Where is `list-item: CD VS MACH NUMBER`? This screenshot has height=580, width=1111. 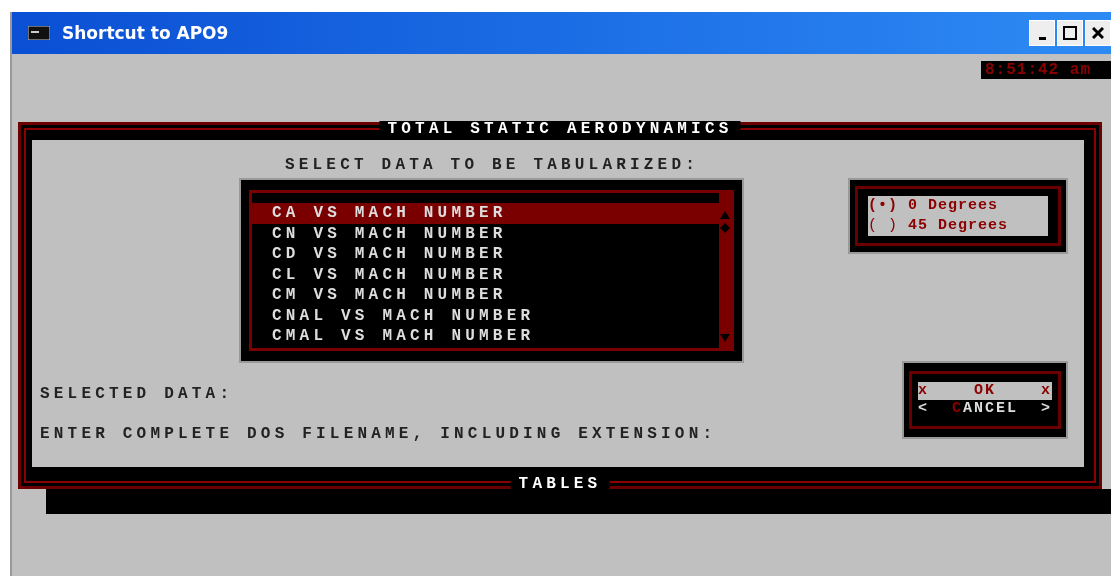
list-item: CD VS MACH NUMBER is located at coordinates (485, 254).